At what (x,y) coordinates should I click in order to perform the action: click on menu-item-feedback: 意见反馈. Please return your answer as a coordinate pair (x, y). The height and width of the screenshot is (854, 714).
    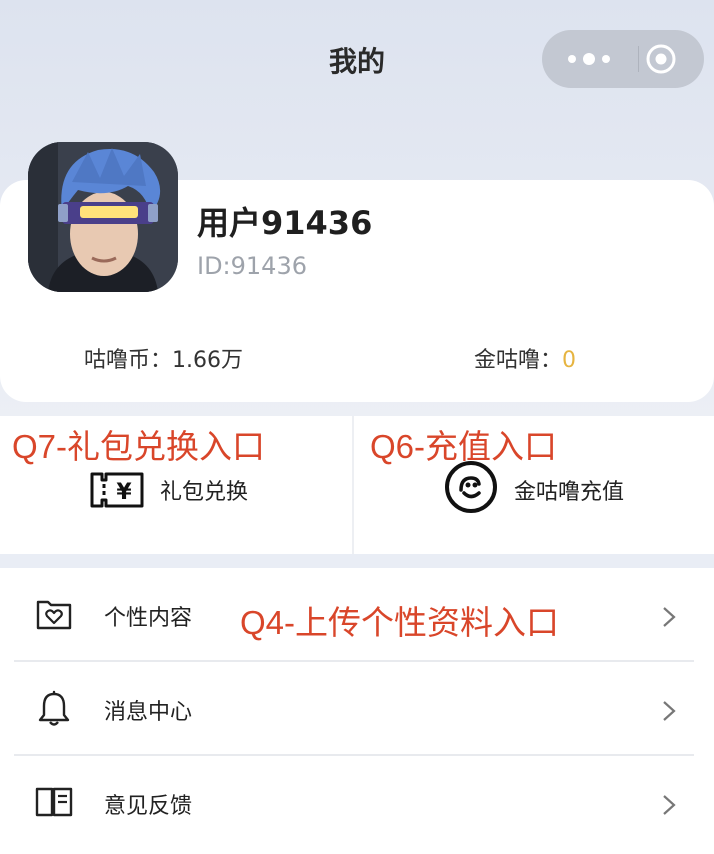
    Looking at the image, I should click on (357, 803).